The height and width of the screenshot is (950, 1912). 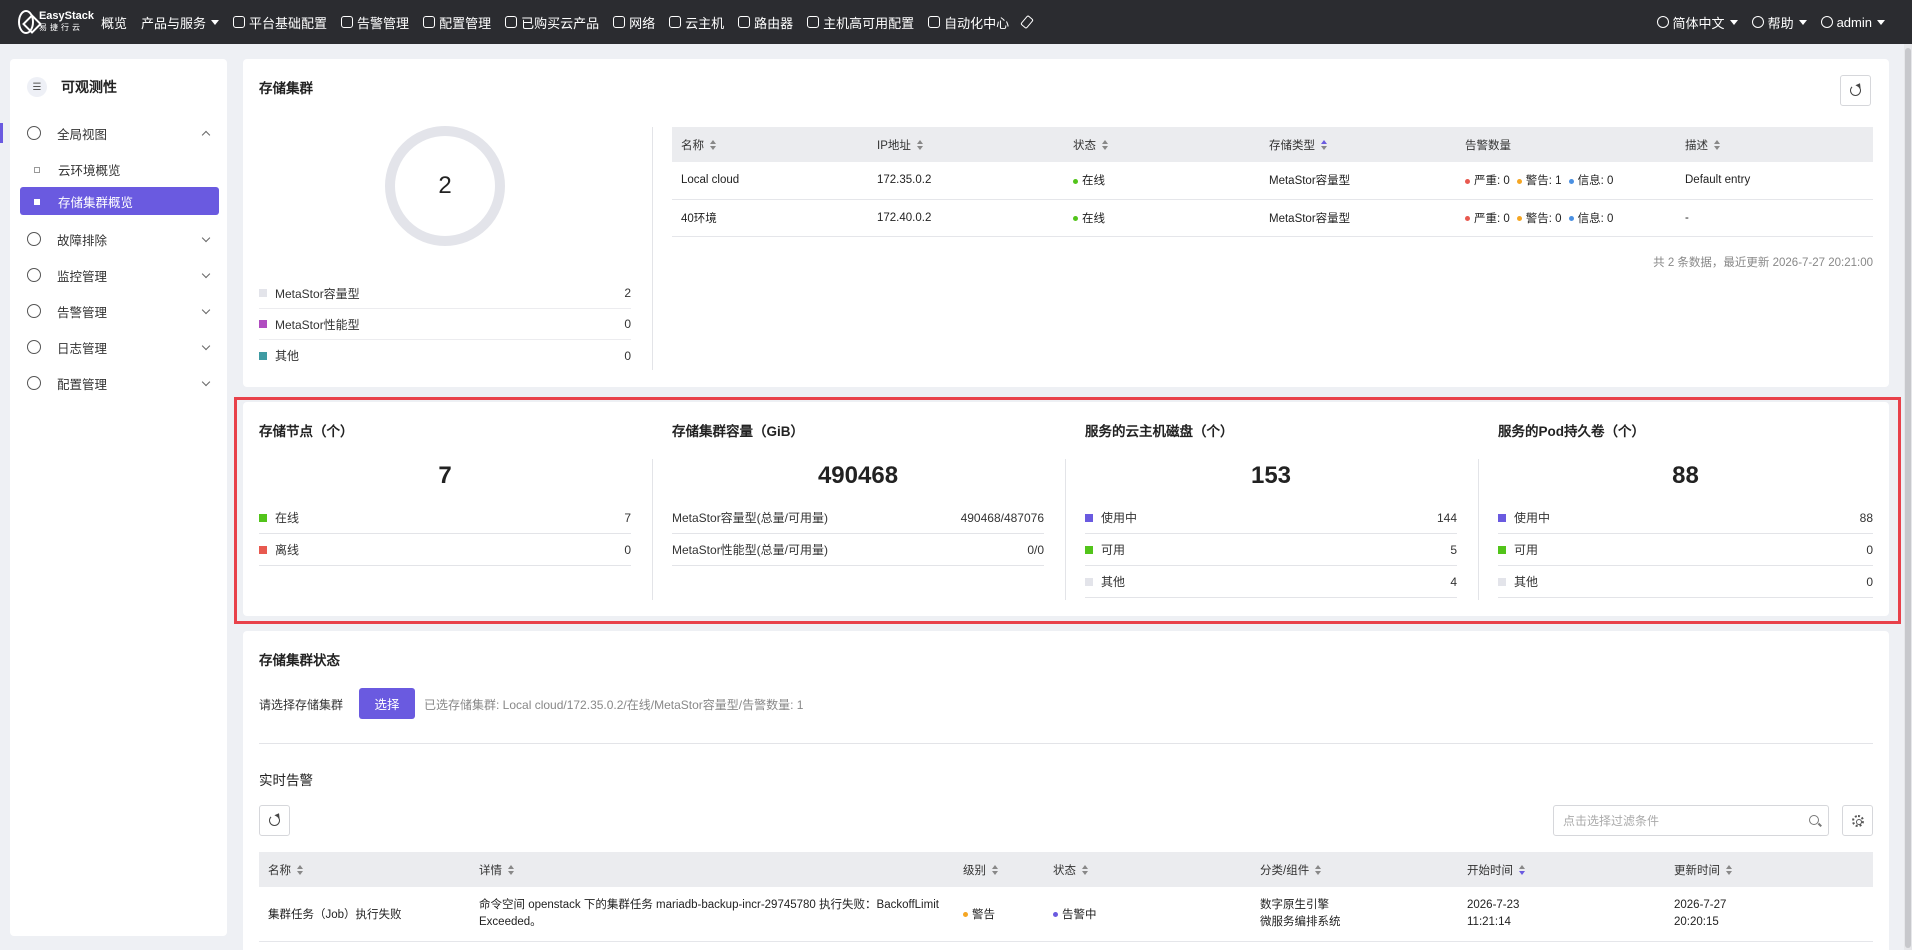 What do you see at coordinates (445, 355) in the screenshot?
I see `legend-item: 其他 0` at bounding box center [445, 355].